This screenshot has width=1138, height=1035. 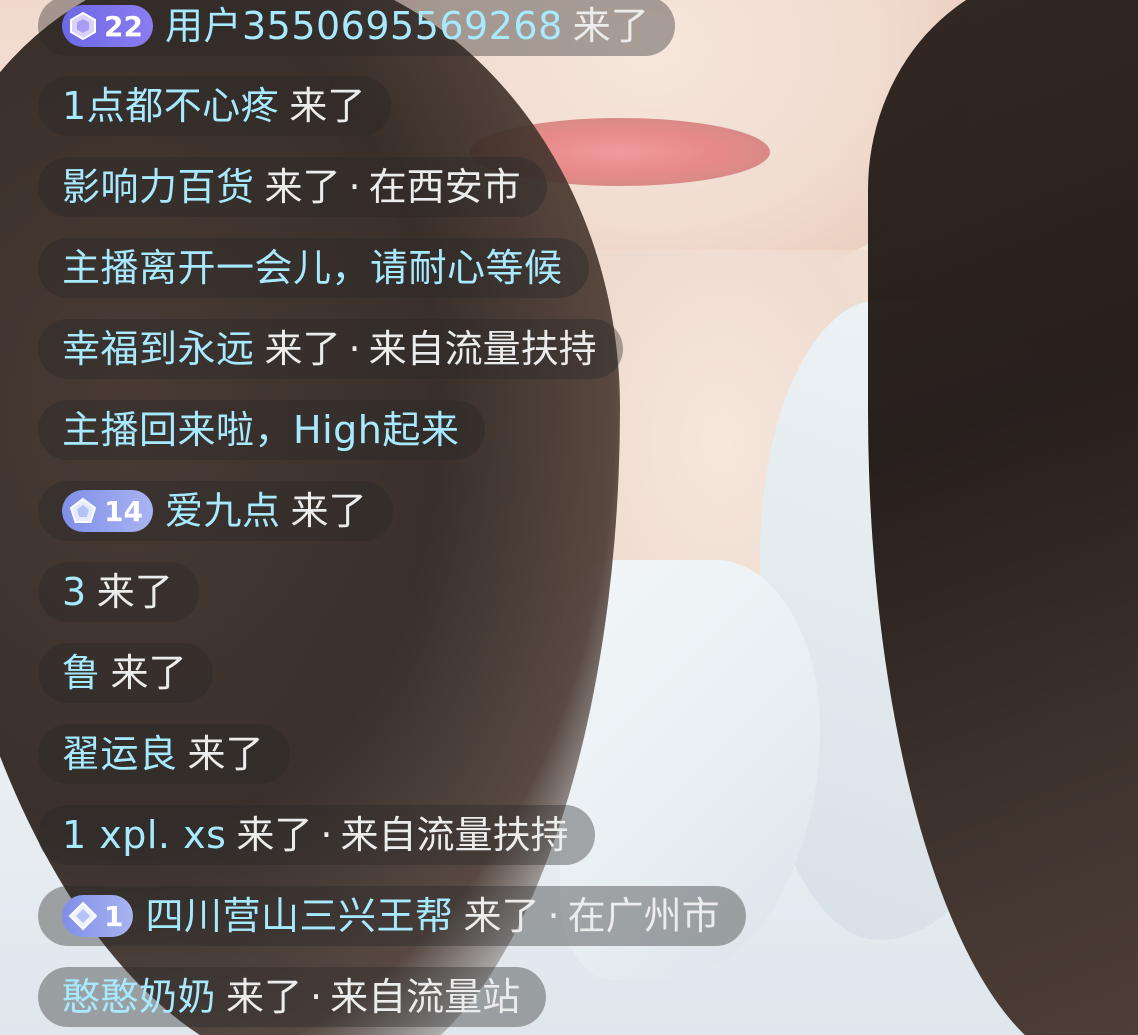 I want to click on username: 翟运良, so click(x=120, y=754).